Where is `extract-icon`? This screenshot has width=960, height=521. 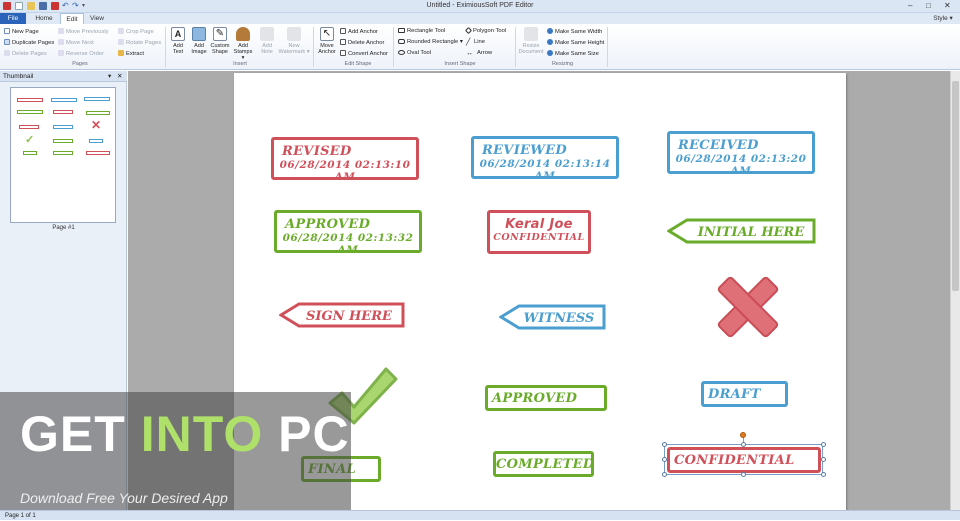 extract-icon is located at coordinates (121, 53).